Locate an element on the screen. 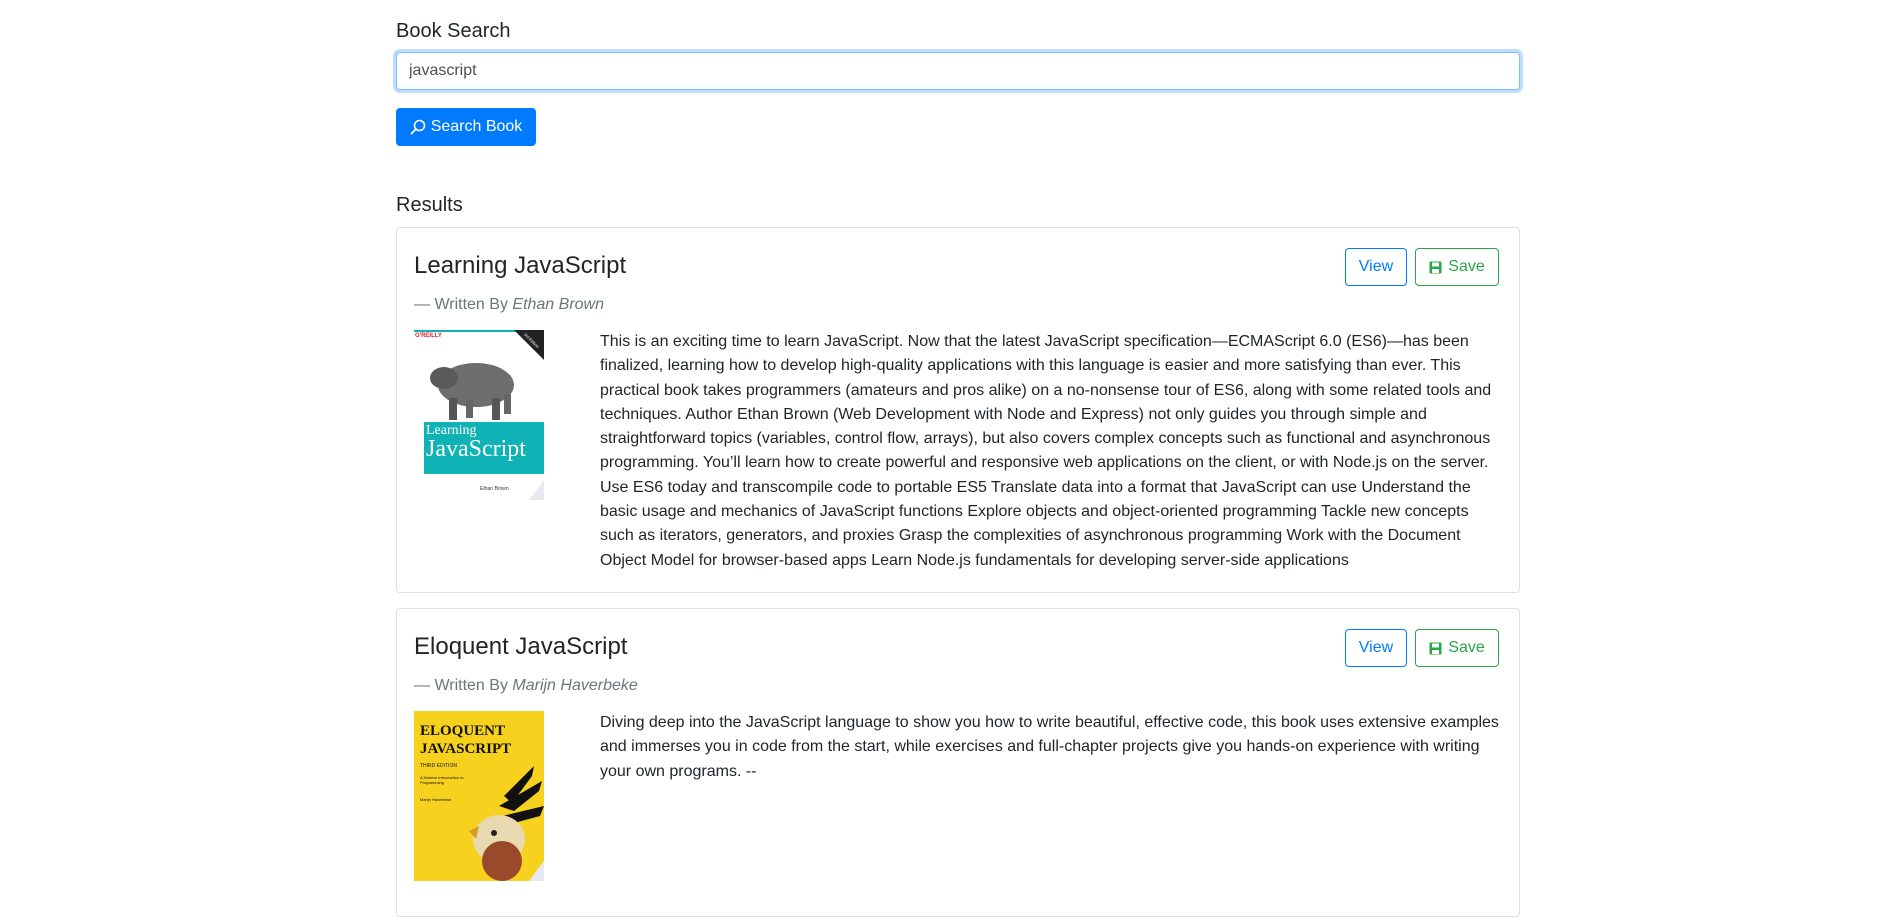  search-book-button: Search Book is located at coordinates (466, 127).